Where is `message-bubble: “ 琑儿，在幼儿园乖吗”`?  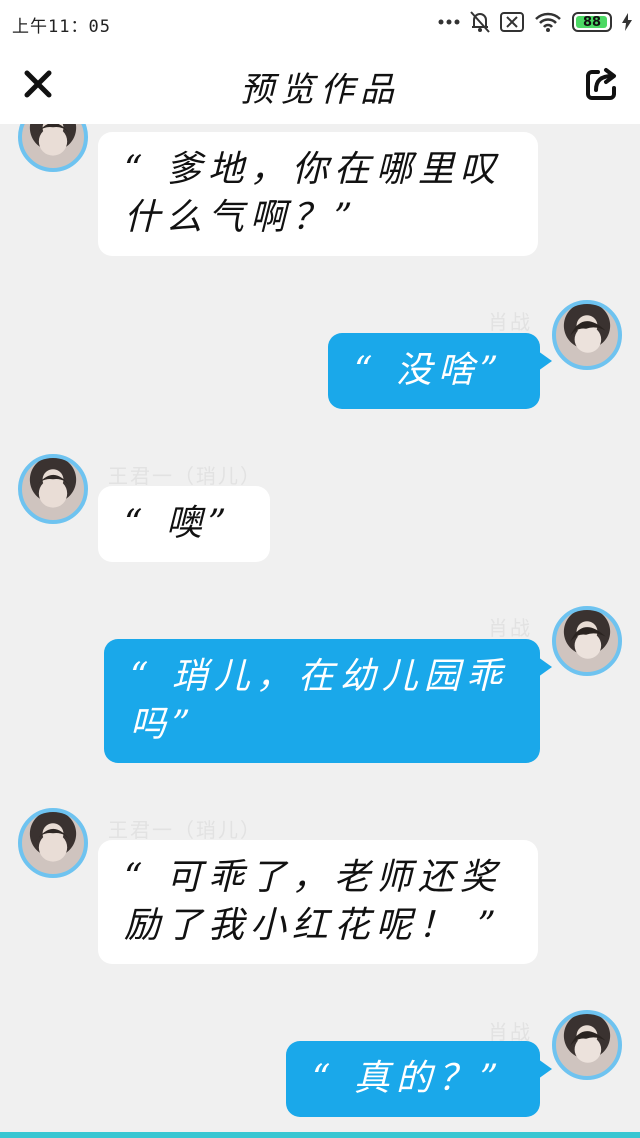
message-bubble: “ 琑儿，在幼儿园乖吗” is located at coordinates (328, 701).